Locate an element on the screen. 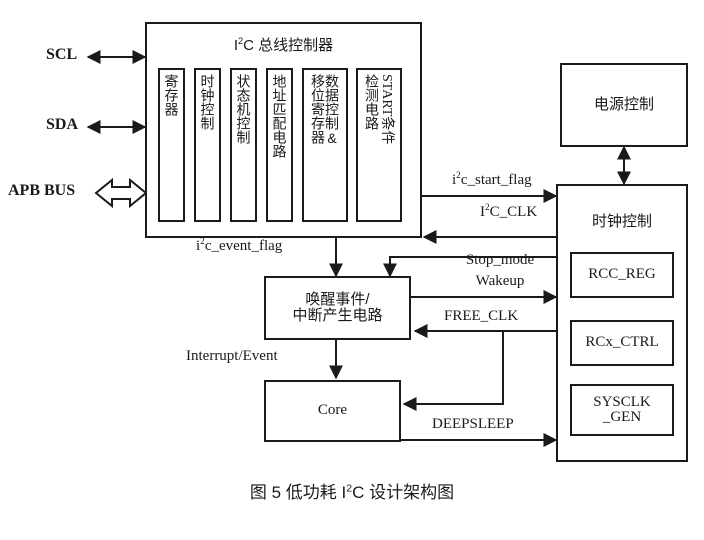 Image resolution: width=704 pixels, height=540 pixels. block-title-power-control: 电源控制 is located at coordinates (623, 105).